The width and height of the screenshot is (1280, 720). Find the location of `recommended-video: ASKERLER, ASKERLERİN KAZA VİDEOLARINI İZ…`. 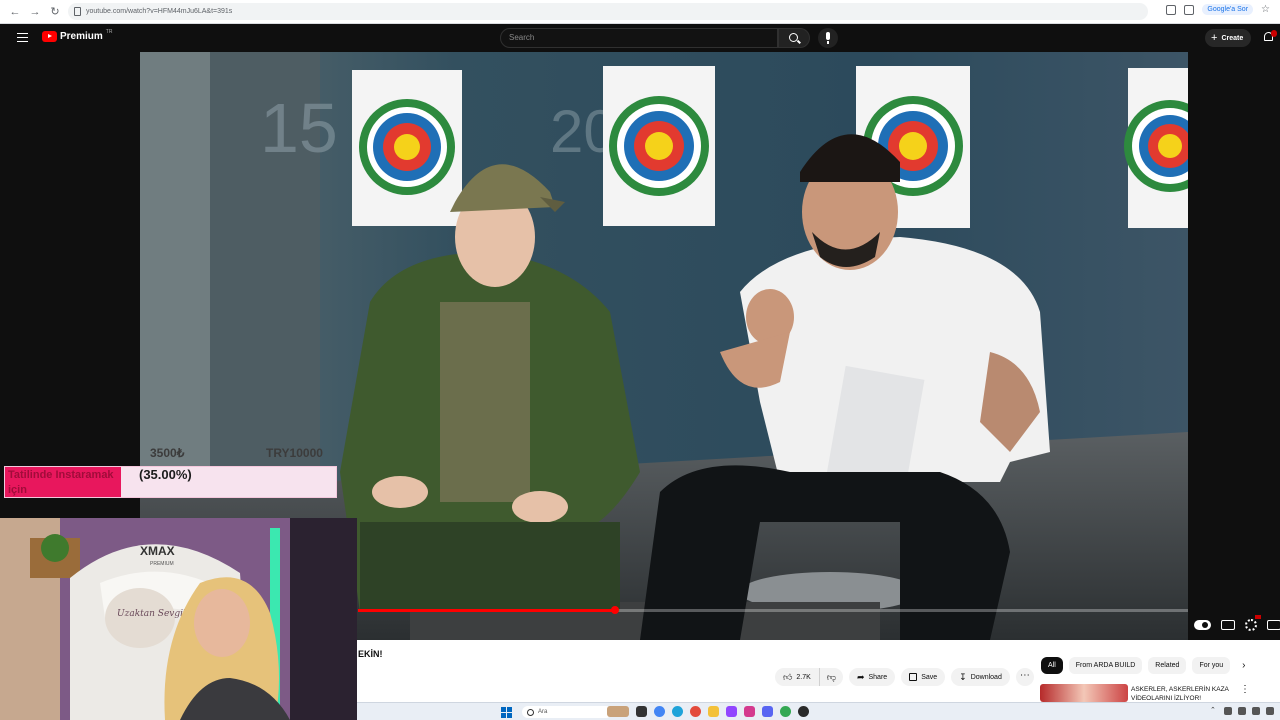

recommended-video: ASKERLER, ASKERLERİN KAZA VİDEOLARINI İZ… is located at coordinates (1160, 693).